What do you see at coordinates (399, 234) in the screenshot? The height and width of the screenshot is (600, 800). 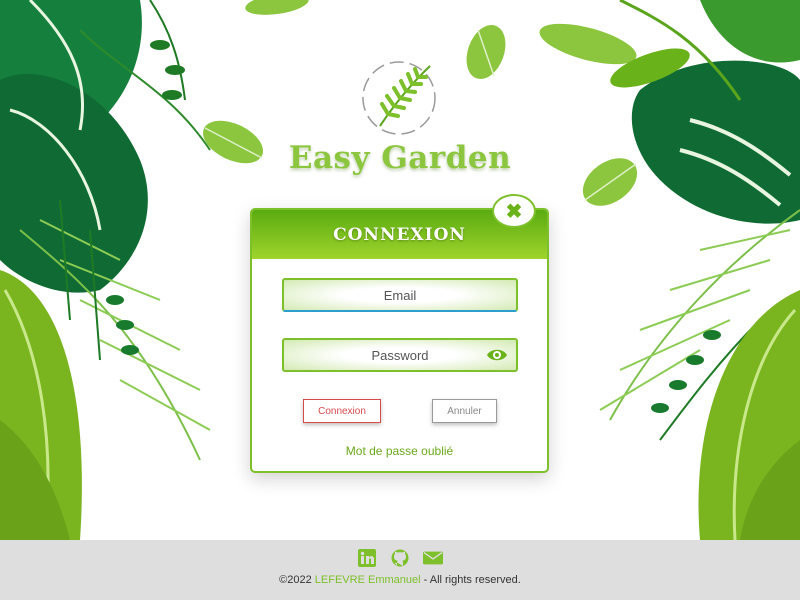 I see `login-title: CONNEXION` at bounding box center [399, 234].